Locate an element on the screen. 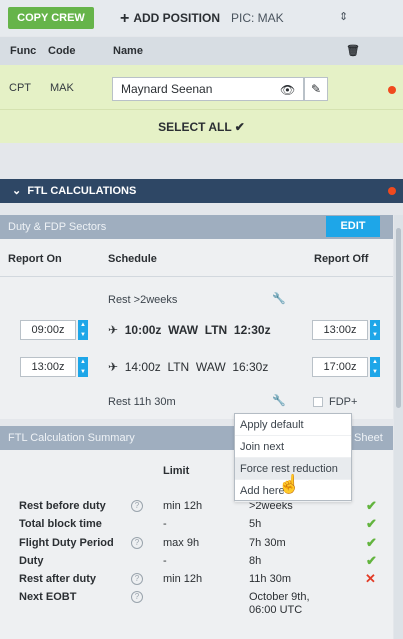 The image size is (403, 639). summary-label: Next EOBT is located at coordinates (48, 597).